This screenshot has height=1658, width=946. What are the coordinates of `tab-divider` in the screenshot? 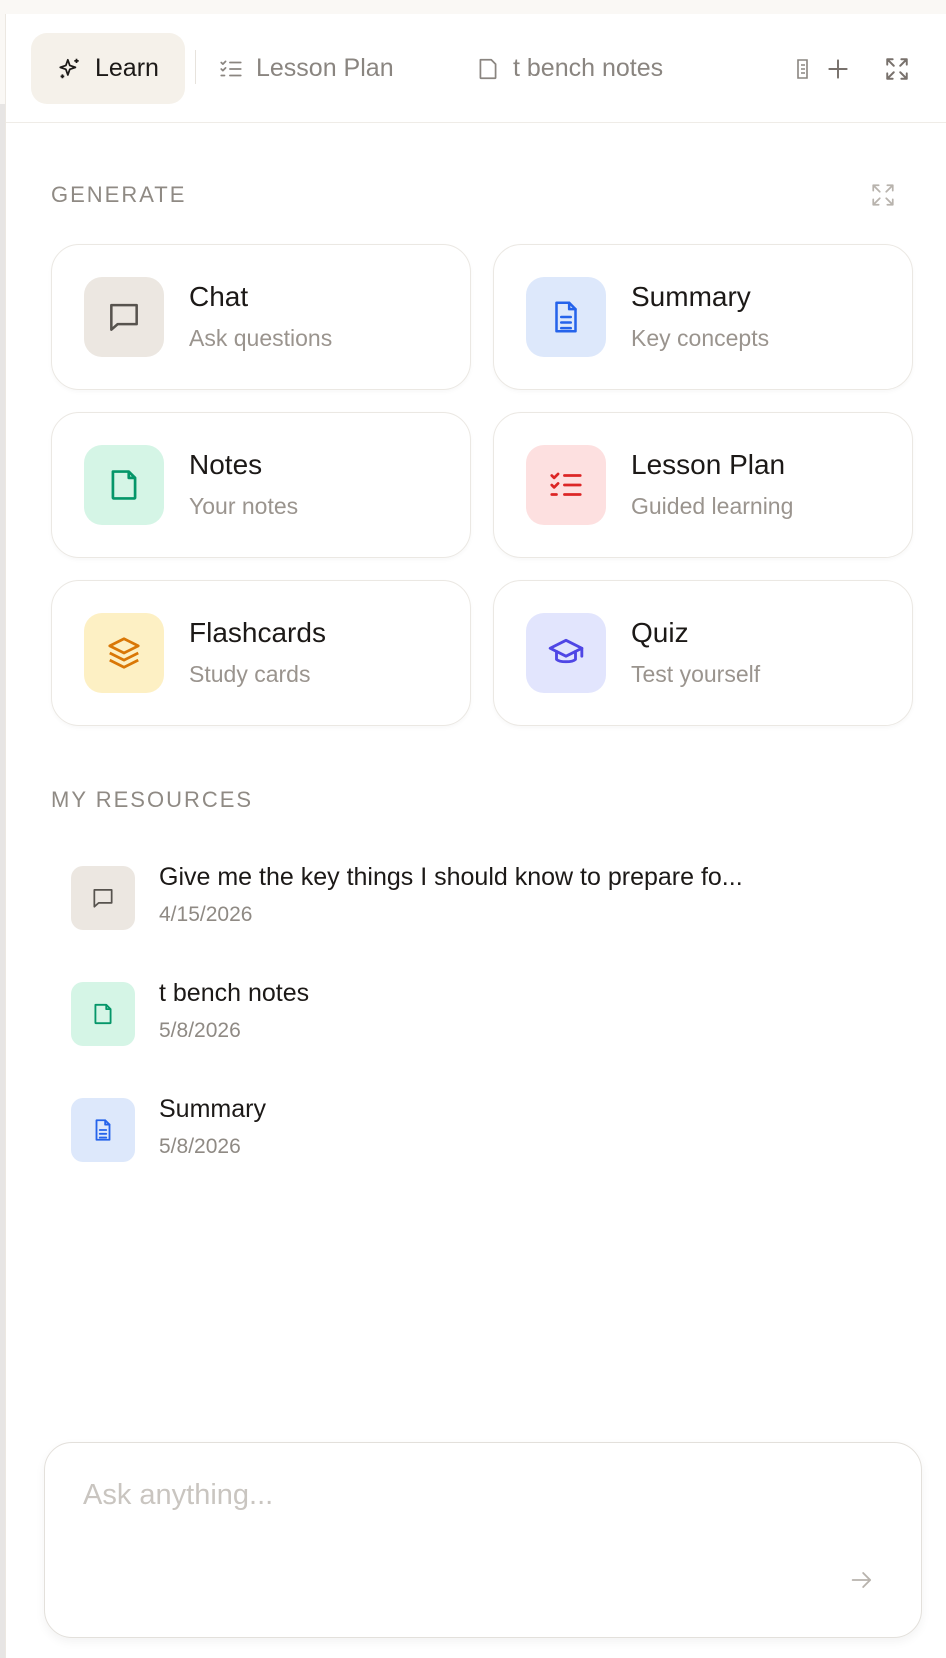 It's located at (195, 67).